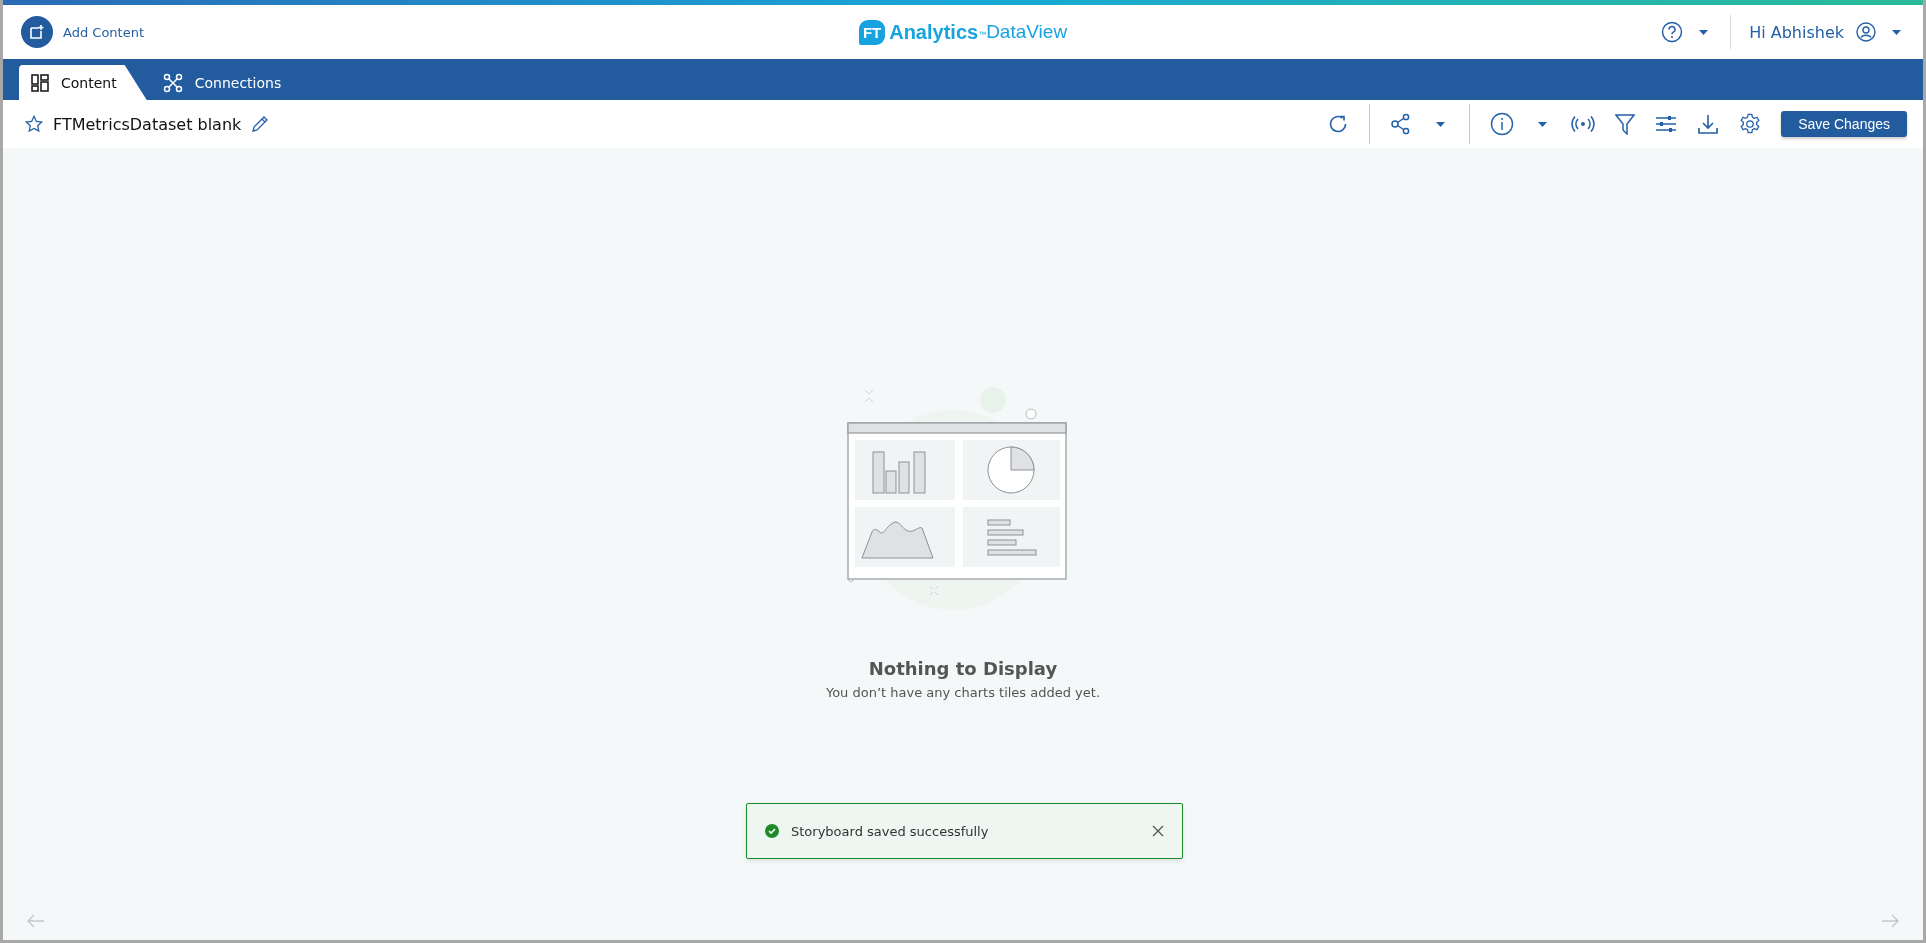 This screenshot has height=943, width=1926. What do you see at coordinates (1502, 124) in the screenshot?
I see `info-icon` at bounding box center [1502, 124].